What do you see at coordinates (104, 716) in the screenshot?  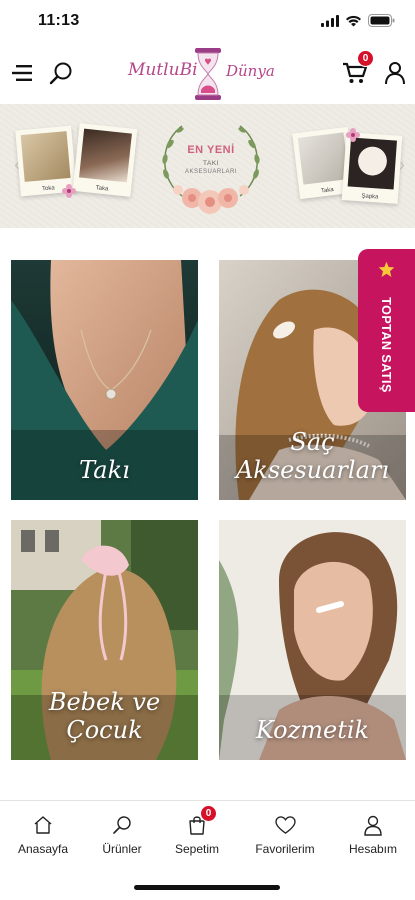 I see `category-label: Bebek ve Çocuk` at bounding box center [104, 716].